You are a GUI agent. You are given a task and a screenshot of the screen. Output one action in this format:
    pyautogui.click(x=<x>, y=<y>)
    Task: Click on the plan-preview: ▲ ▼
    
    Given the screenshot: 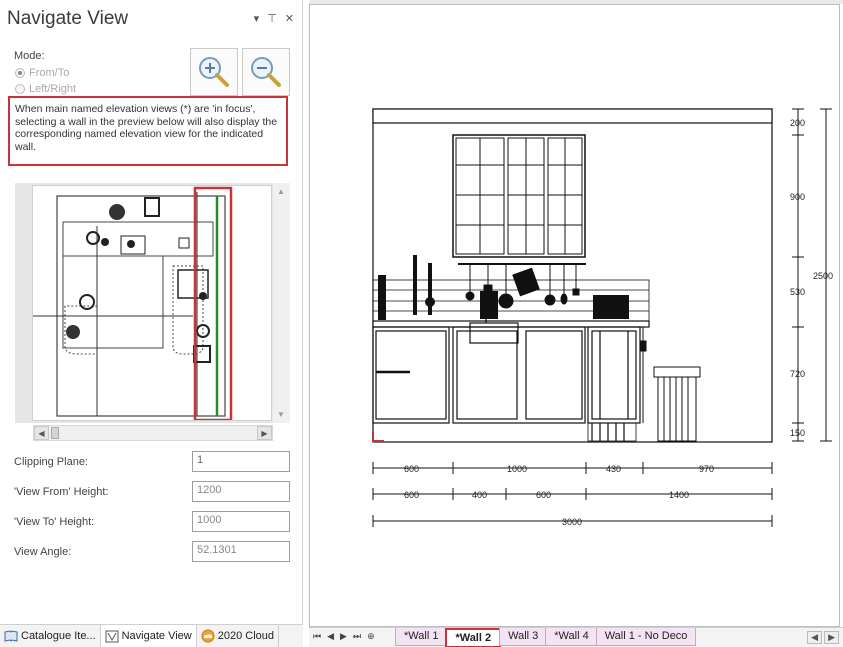 What is the action you would take?
    pyautogui.click(x=152, y=303)
    